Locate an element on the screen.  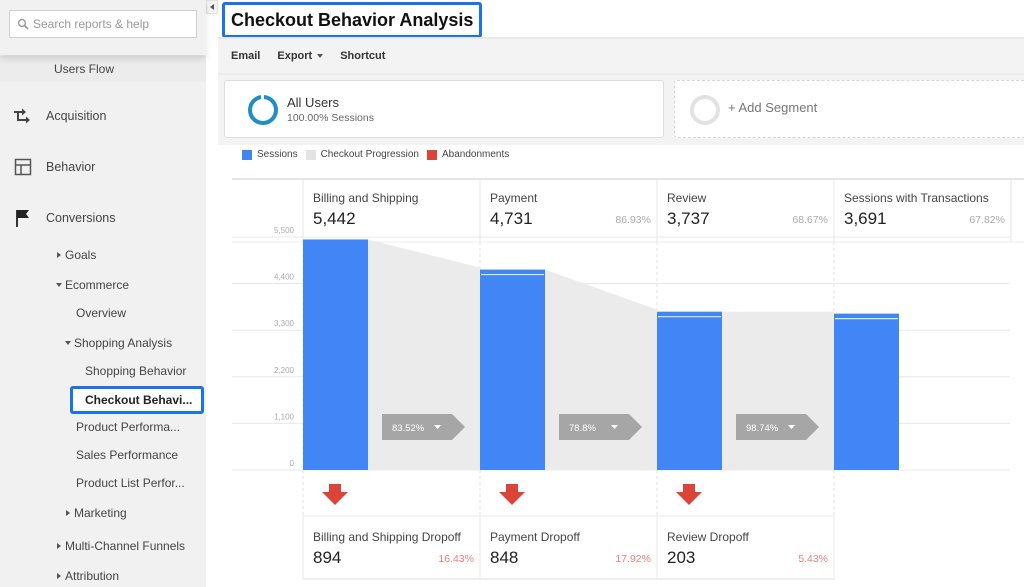
sidebar-item-shopping-behavior: Shopping Behavior is located at coordinates (135, 371).